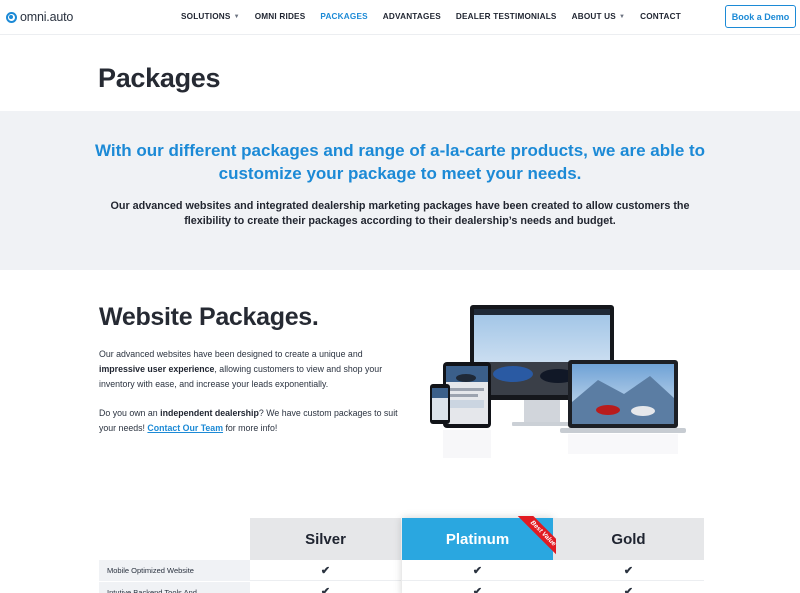  Describe the element at coordinates (159, 78) in the screenshot. I see `page-title: Packages` at that location.